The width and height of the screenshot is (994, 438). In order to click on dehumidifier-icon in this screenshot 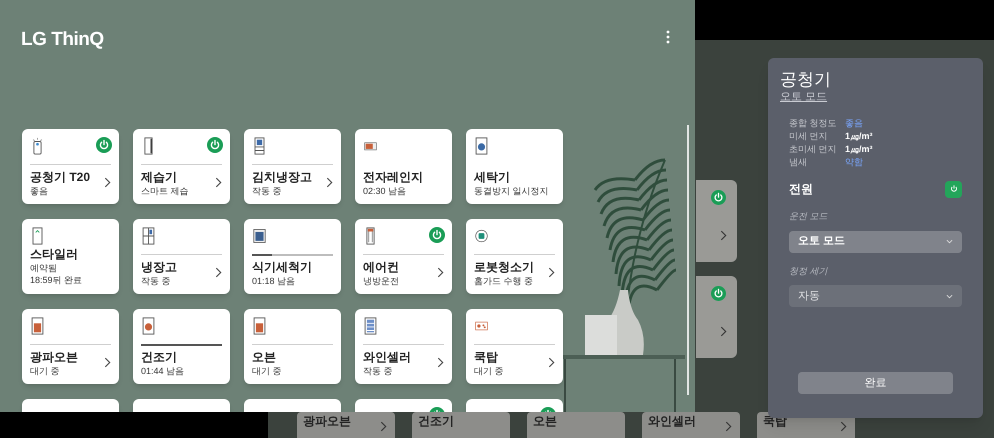, I will do `click(148, 146)`.